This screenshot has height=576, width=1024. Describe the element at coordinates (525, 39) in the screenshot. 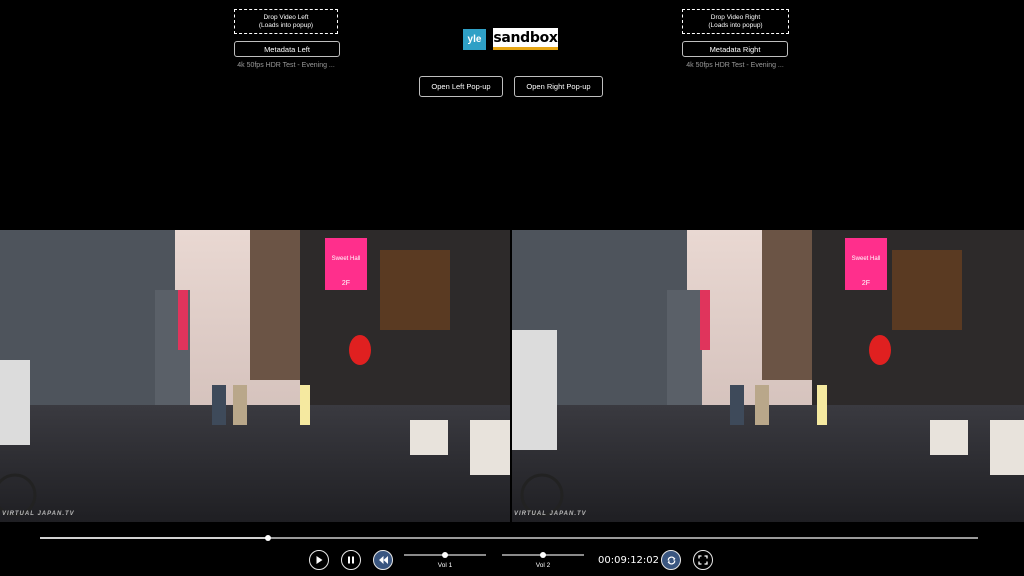

I see `sandbox-logo: sandbox` at that location.